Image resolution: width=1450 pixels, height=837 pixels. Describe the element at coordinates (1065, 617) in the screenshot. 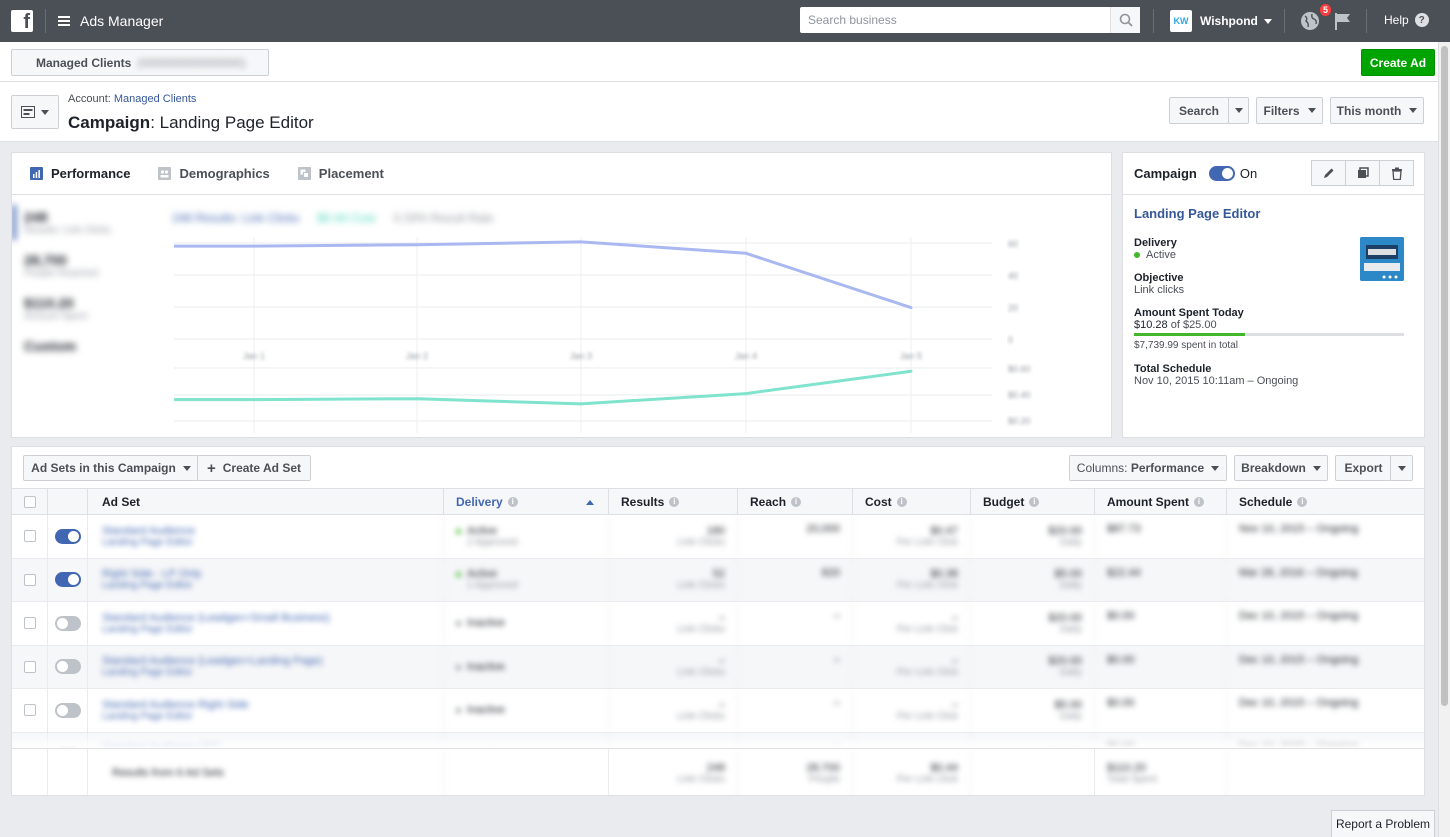

I see `budget-value: $20.00` at that location.